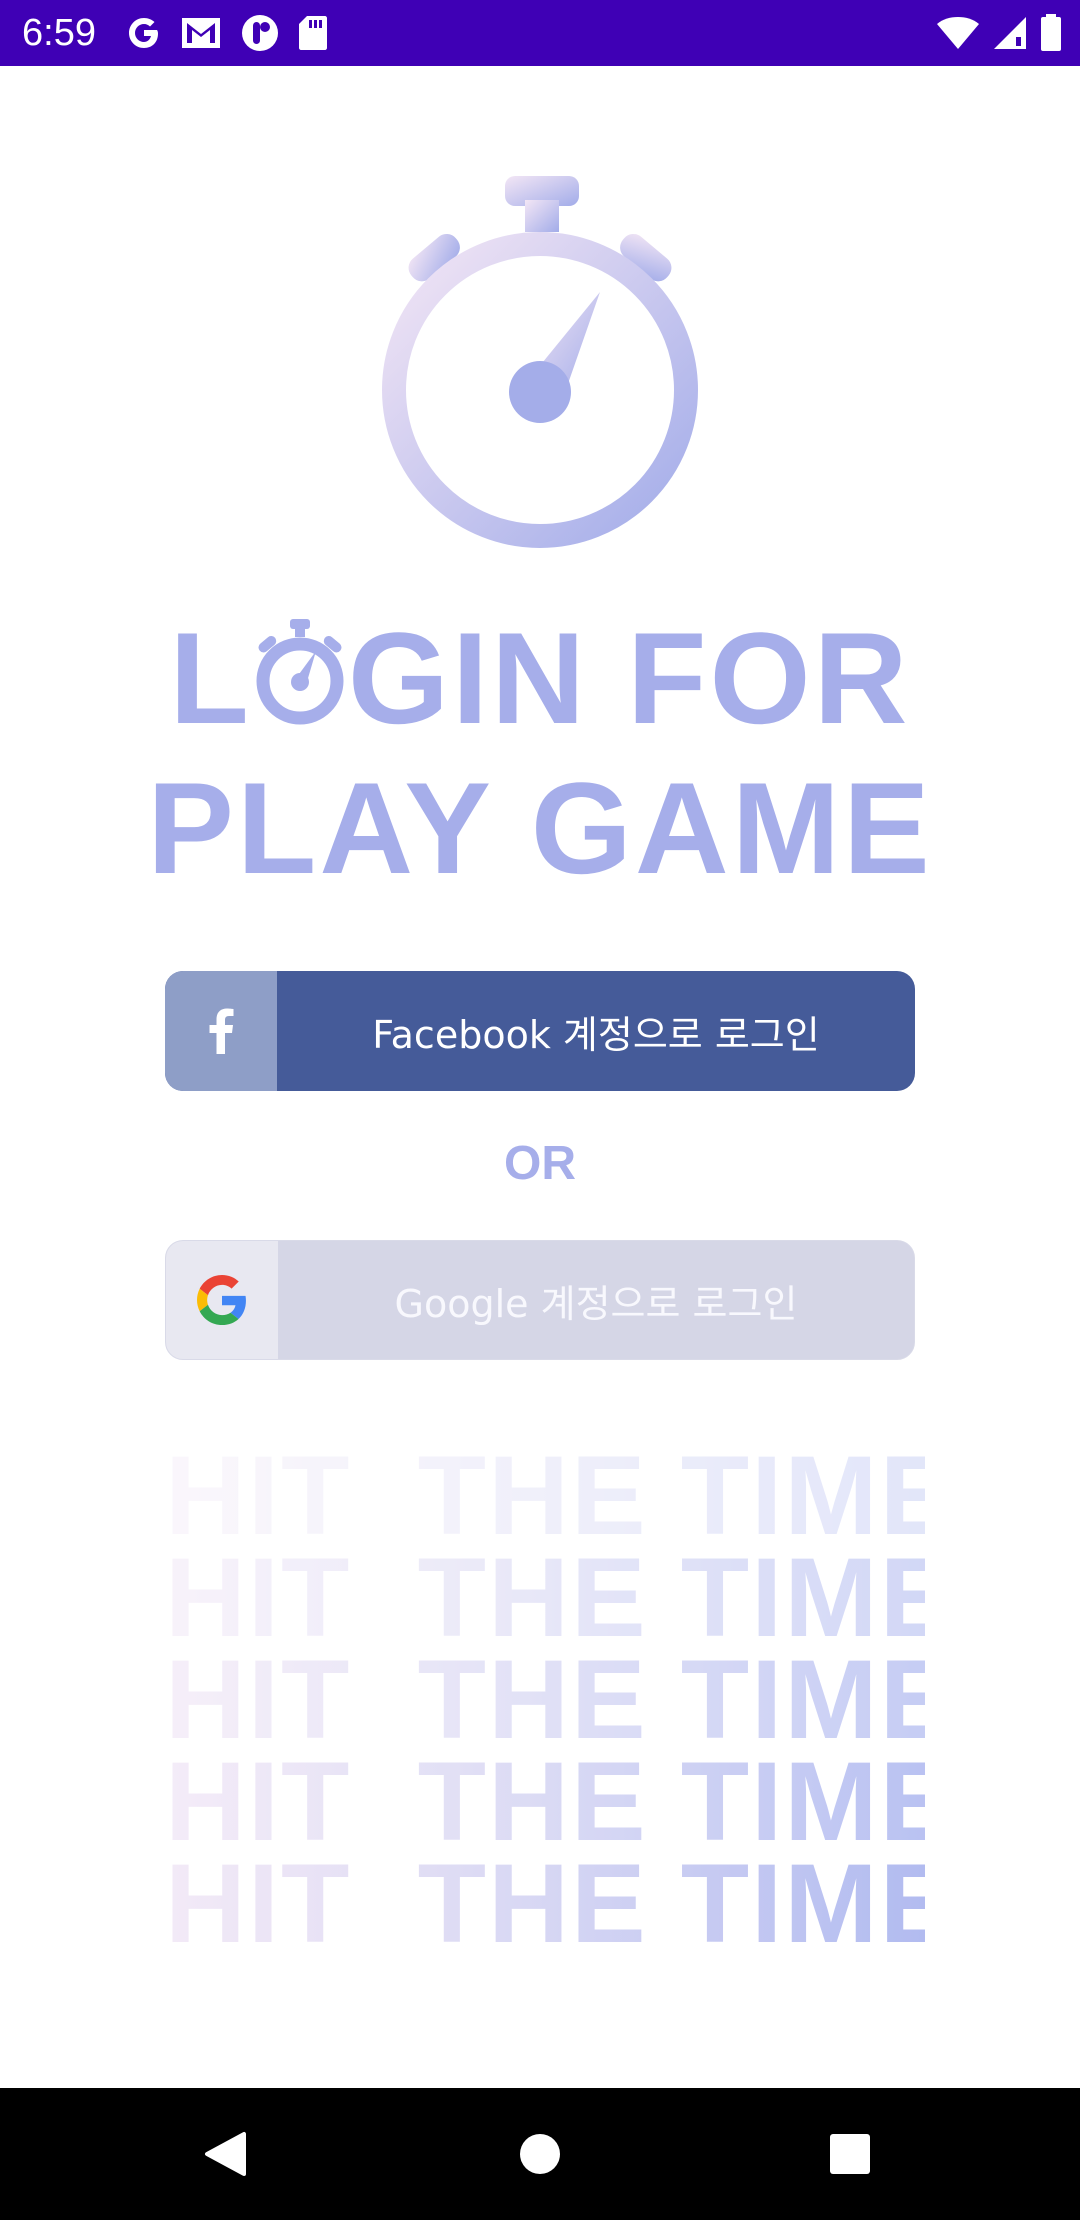 Image resolution: width=1080 pixels, height=2220 pixels. What do you see at coordinates (1051, 32) in the screenshot?
I see `battery-icon` at bounding box center [1051, 32].